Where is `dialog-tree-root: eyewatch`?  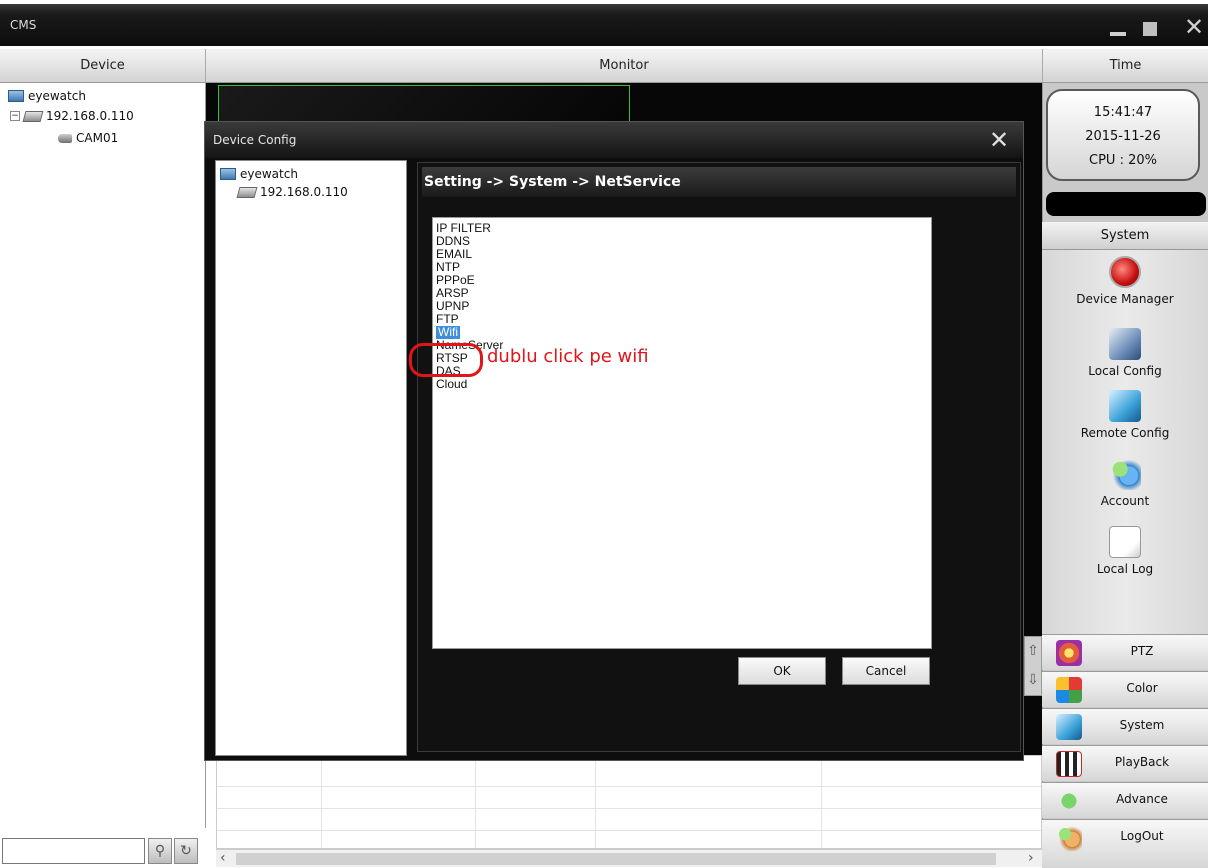 dialog-tree-root: eyewatch is located at coordinates (259, 174).